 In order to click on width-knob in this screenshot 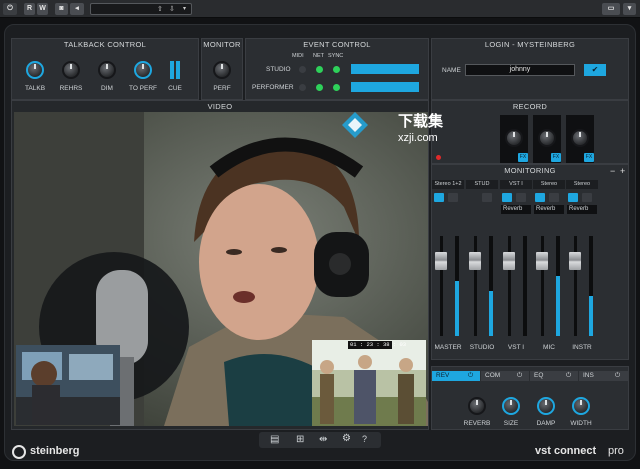, I will do `click(581, 406)`.